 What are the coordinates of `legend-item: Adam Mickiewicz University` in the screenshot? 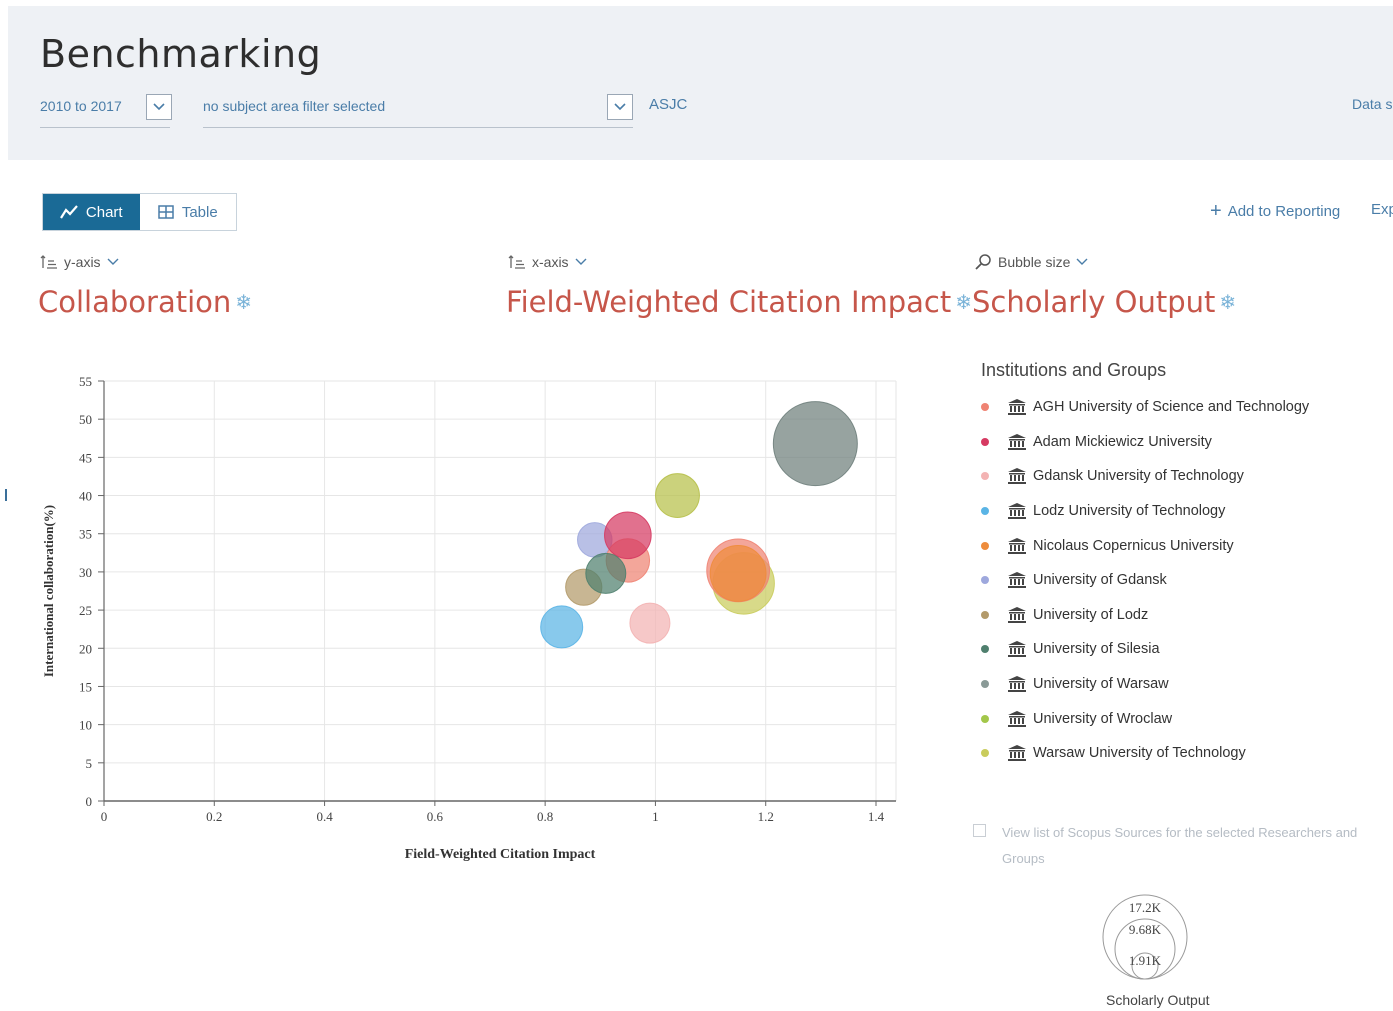 It's located at (1143, 442).